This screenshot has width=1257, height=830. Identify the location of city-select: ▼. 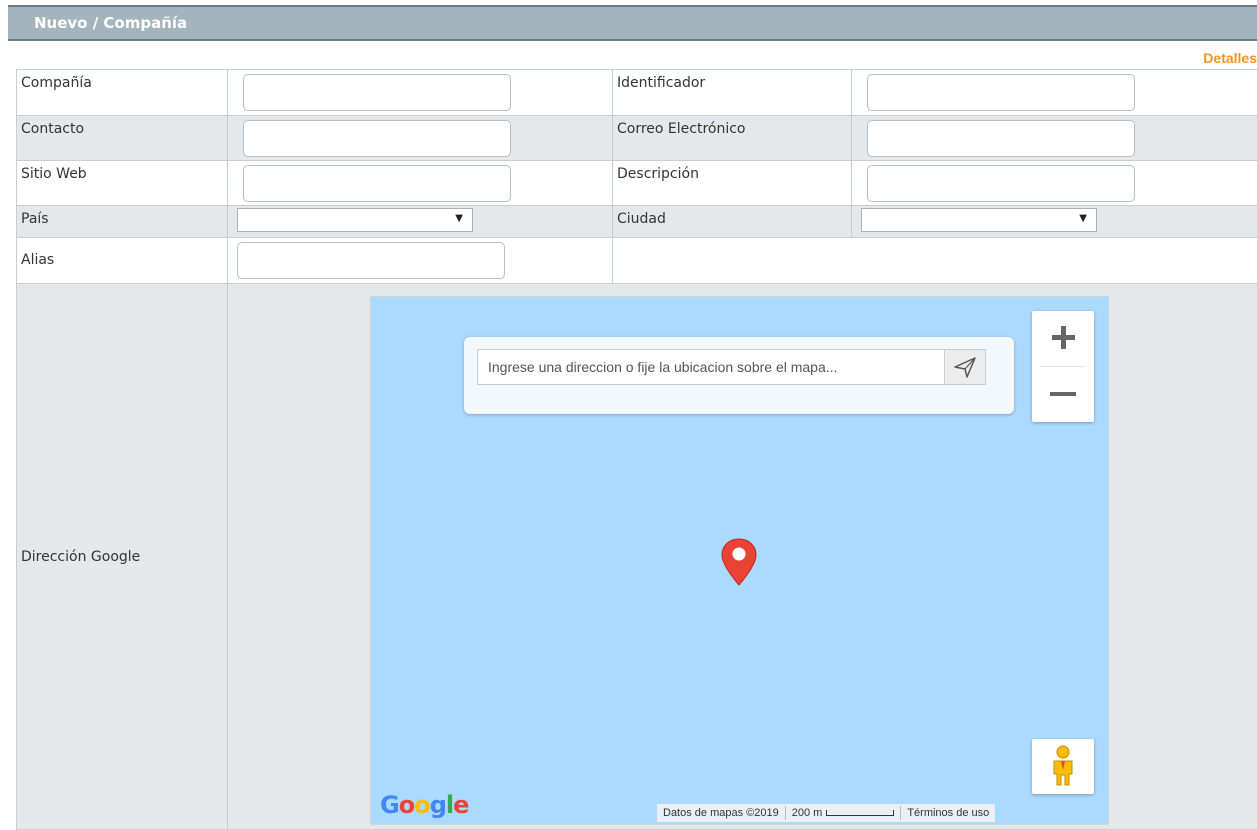
(979, 220).